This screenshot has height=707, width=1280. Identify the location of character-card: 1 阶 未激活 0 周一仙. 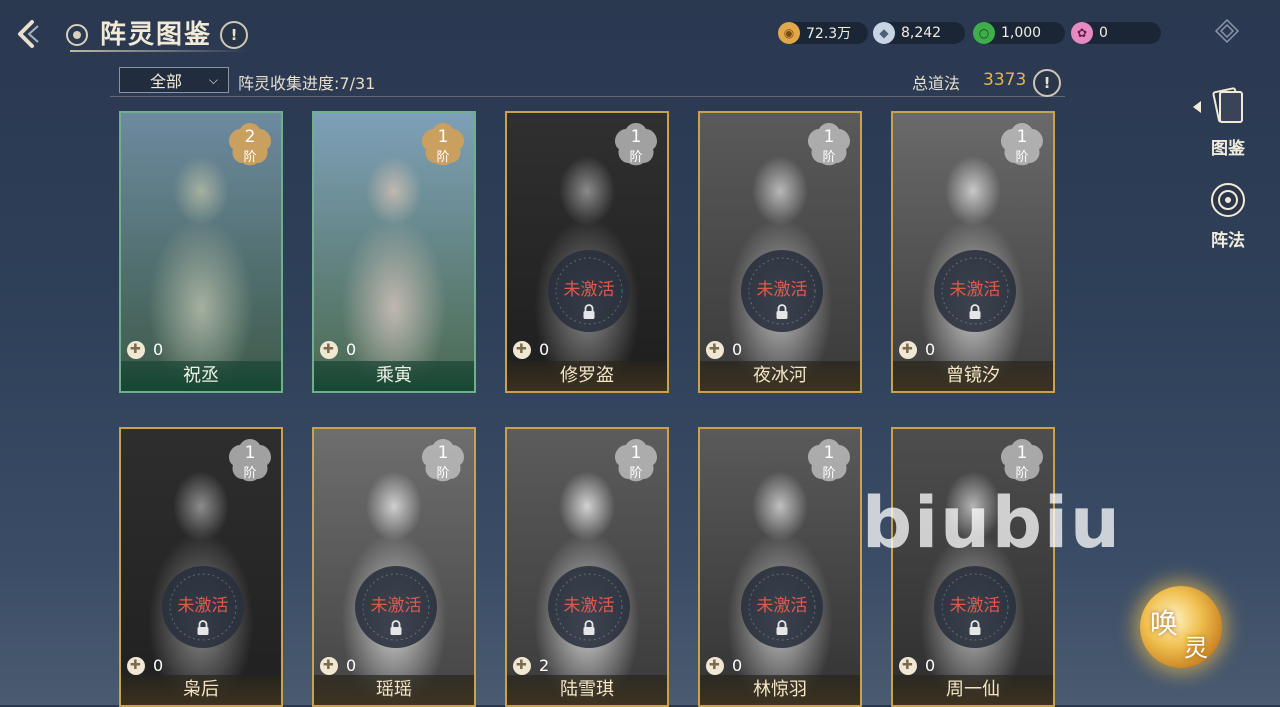
(973, 567).